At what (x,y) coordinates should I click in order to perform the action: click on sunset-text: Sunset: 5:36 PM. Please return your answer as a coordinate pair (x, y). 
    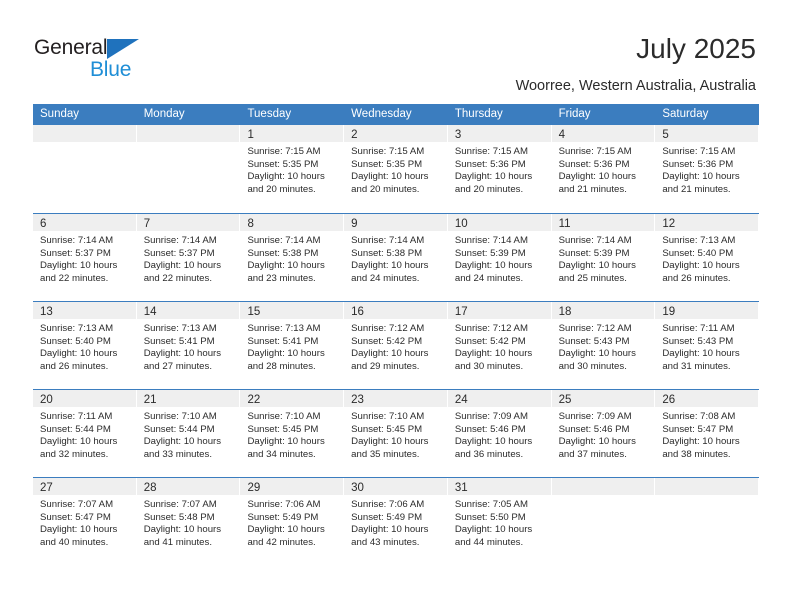
    Looking at the image, I should click on (594, 164).